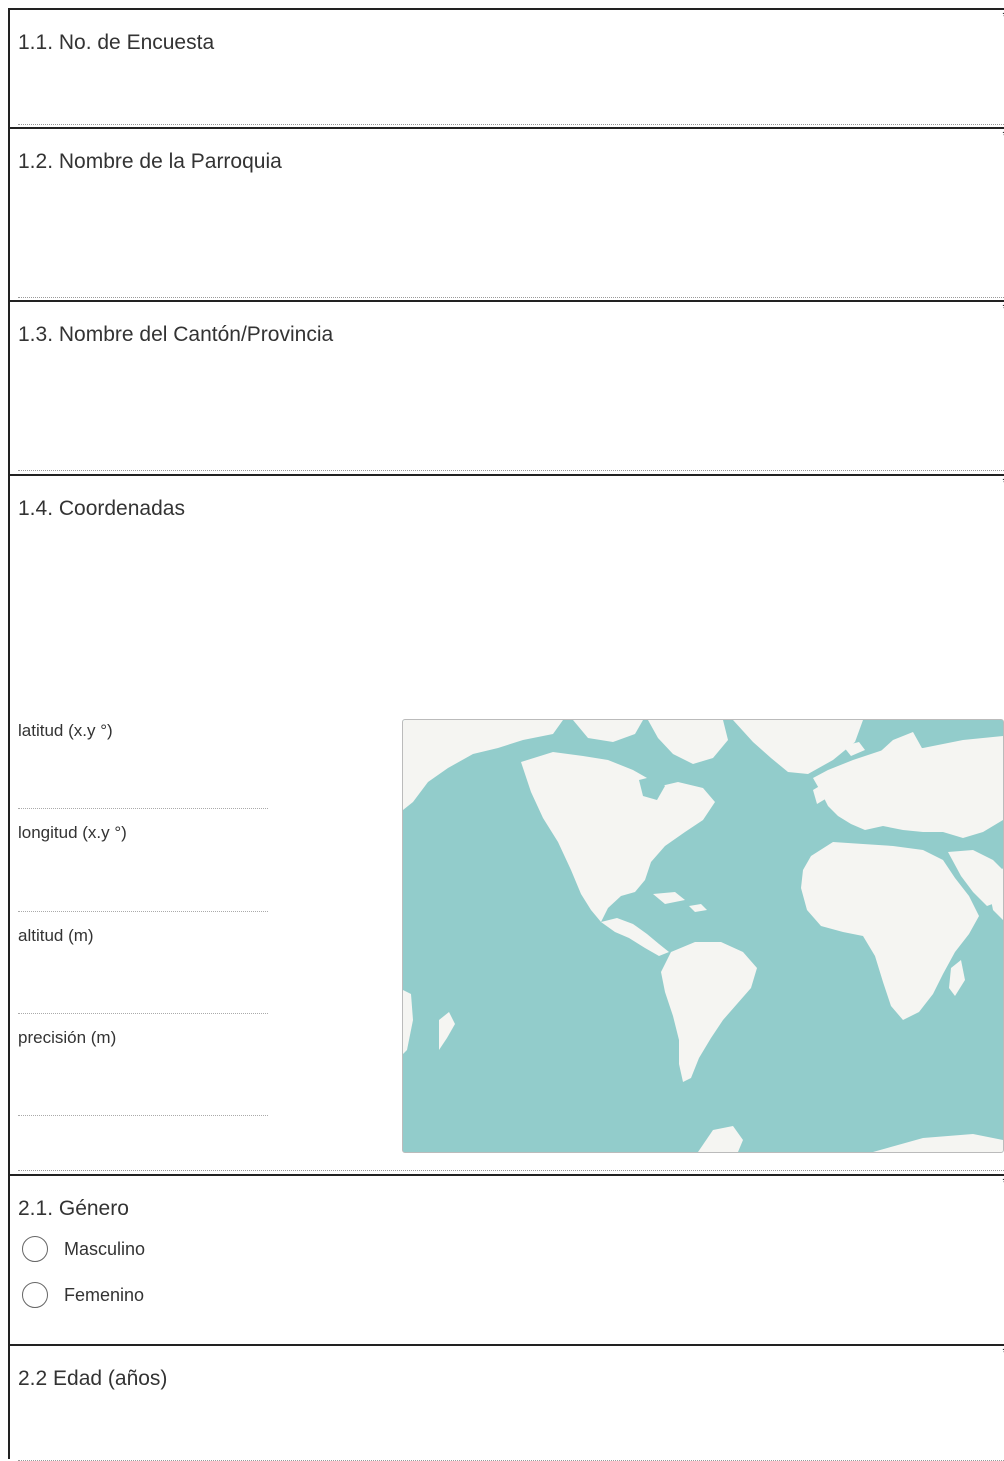  I want to click on question-label: 2.2 Edad (años), so click(93, 1378).